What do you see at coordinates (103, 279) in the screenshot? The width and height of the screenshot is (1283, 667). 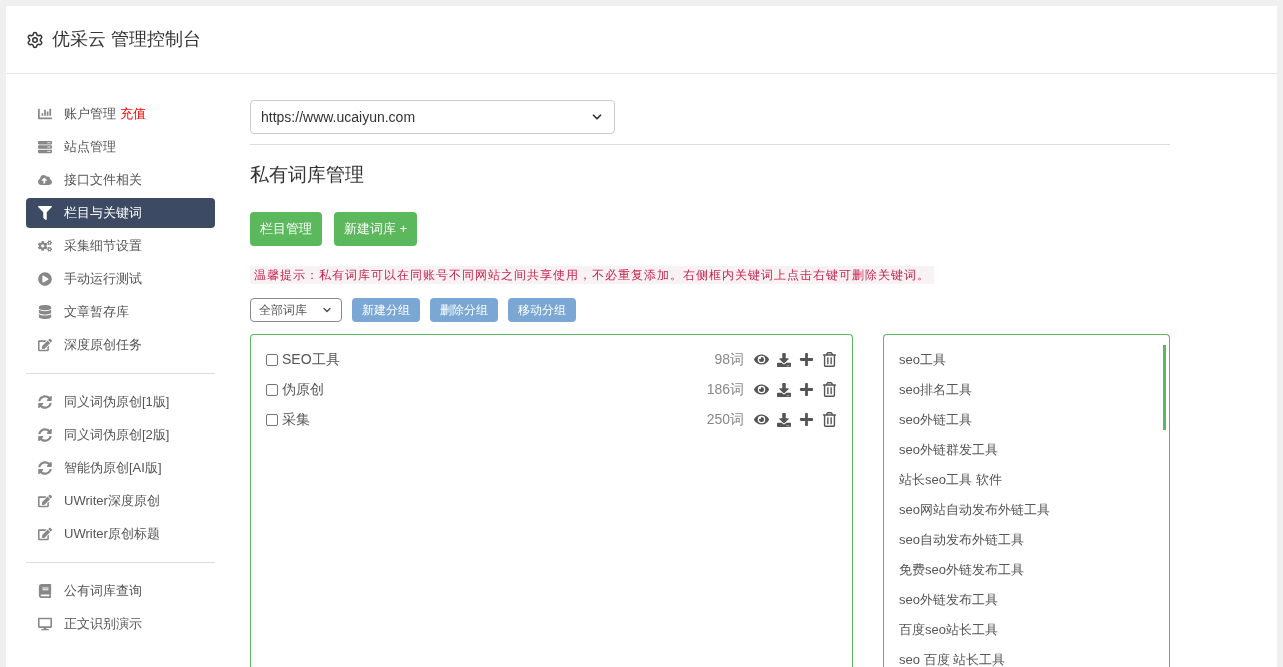 I see `sidebar-label: 手动运行测试` at bounding box center [103, 279].